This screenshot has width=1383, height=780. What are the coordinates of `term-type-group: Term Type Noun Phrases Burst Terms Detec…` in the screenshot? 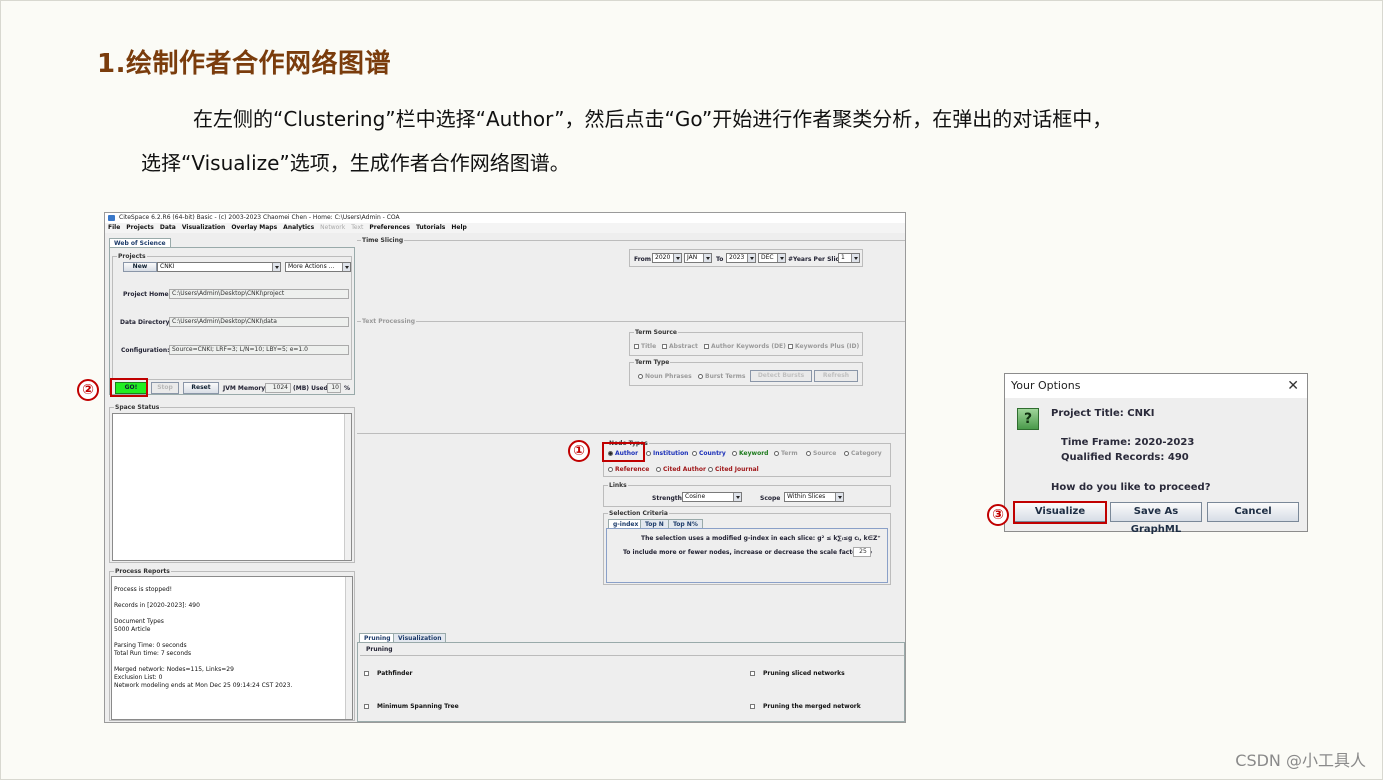 It's located at (746, 372).